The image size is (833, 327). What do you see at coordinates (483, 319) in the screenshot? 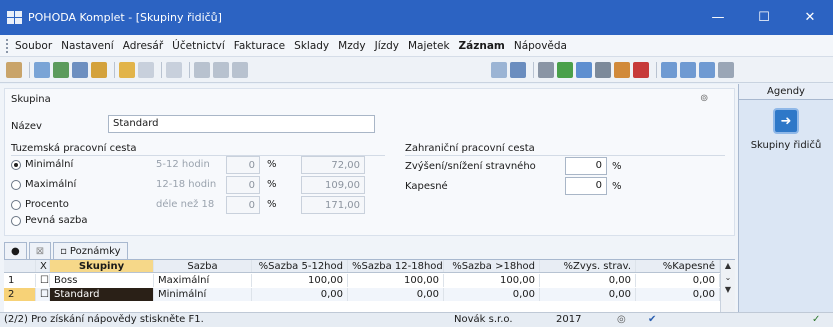
I see `status-company: Novák s.r.o.` at bounding box center [483, 319].